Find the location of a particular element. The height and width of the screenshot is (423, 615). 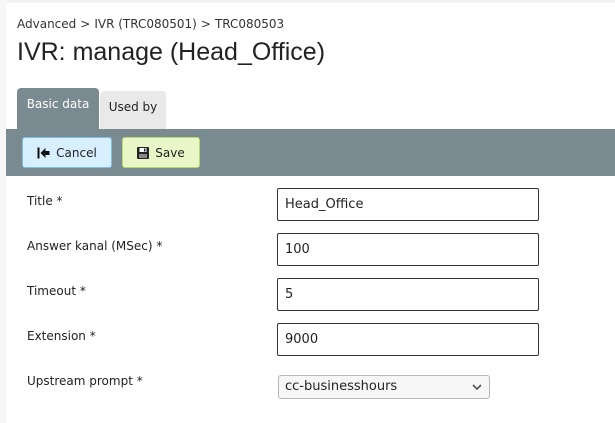

extension-label: Extension * is located at coordinates (61, 336).